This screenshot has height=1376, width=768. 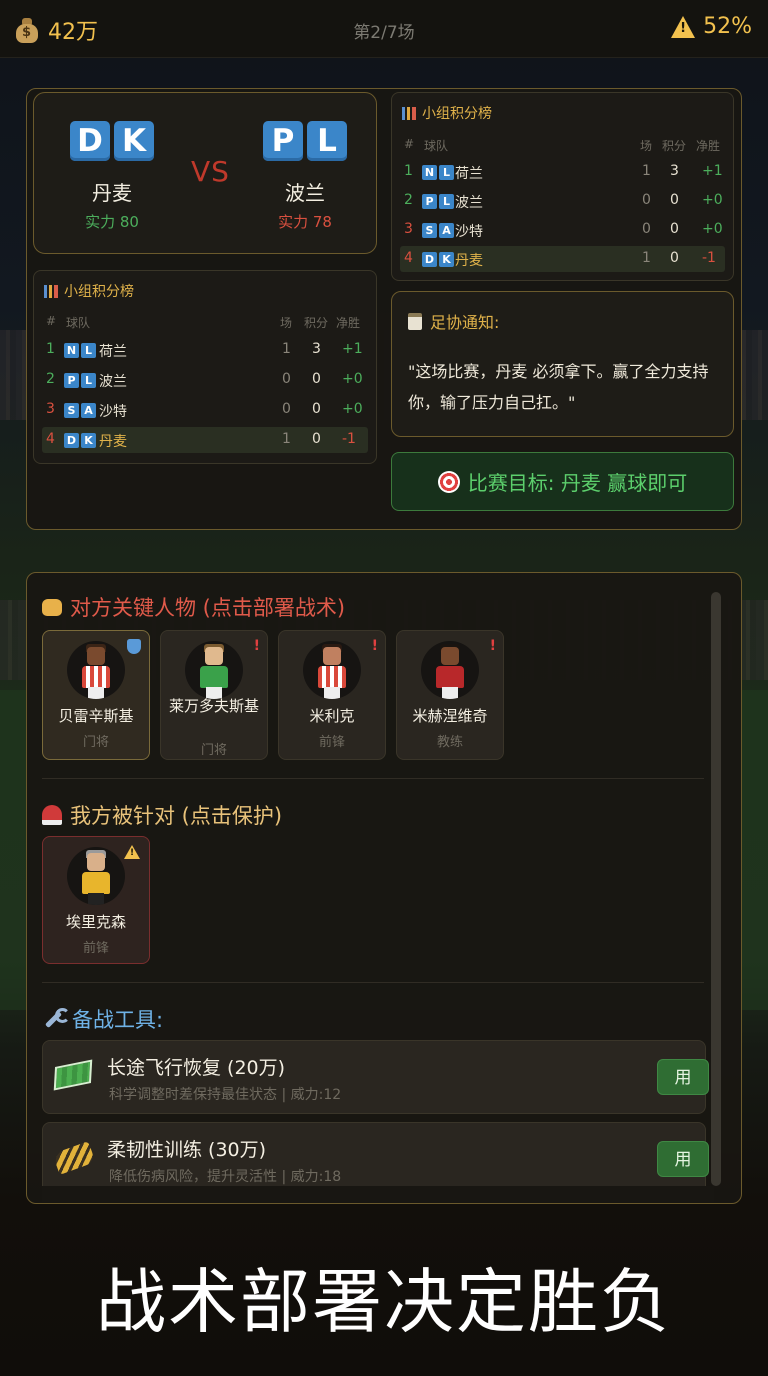 What do you see at coordinates (727, 26) in the screenshot?
I see `risk-value: 52%` at bounding box center [727, 26].